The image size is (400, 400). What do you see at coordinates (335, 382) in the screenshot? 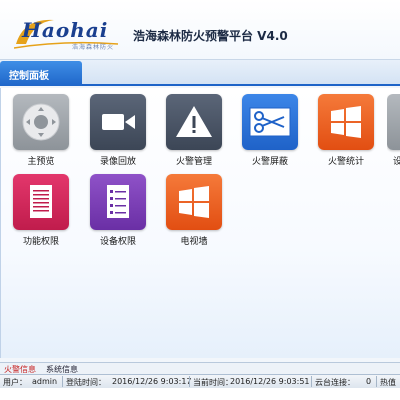
I see `ptz-connection-label: 云台连接：` at bounding box center [335, 382].